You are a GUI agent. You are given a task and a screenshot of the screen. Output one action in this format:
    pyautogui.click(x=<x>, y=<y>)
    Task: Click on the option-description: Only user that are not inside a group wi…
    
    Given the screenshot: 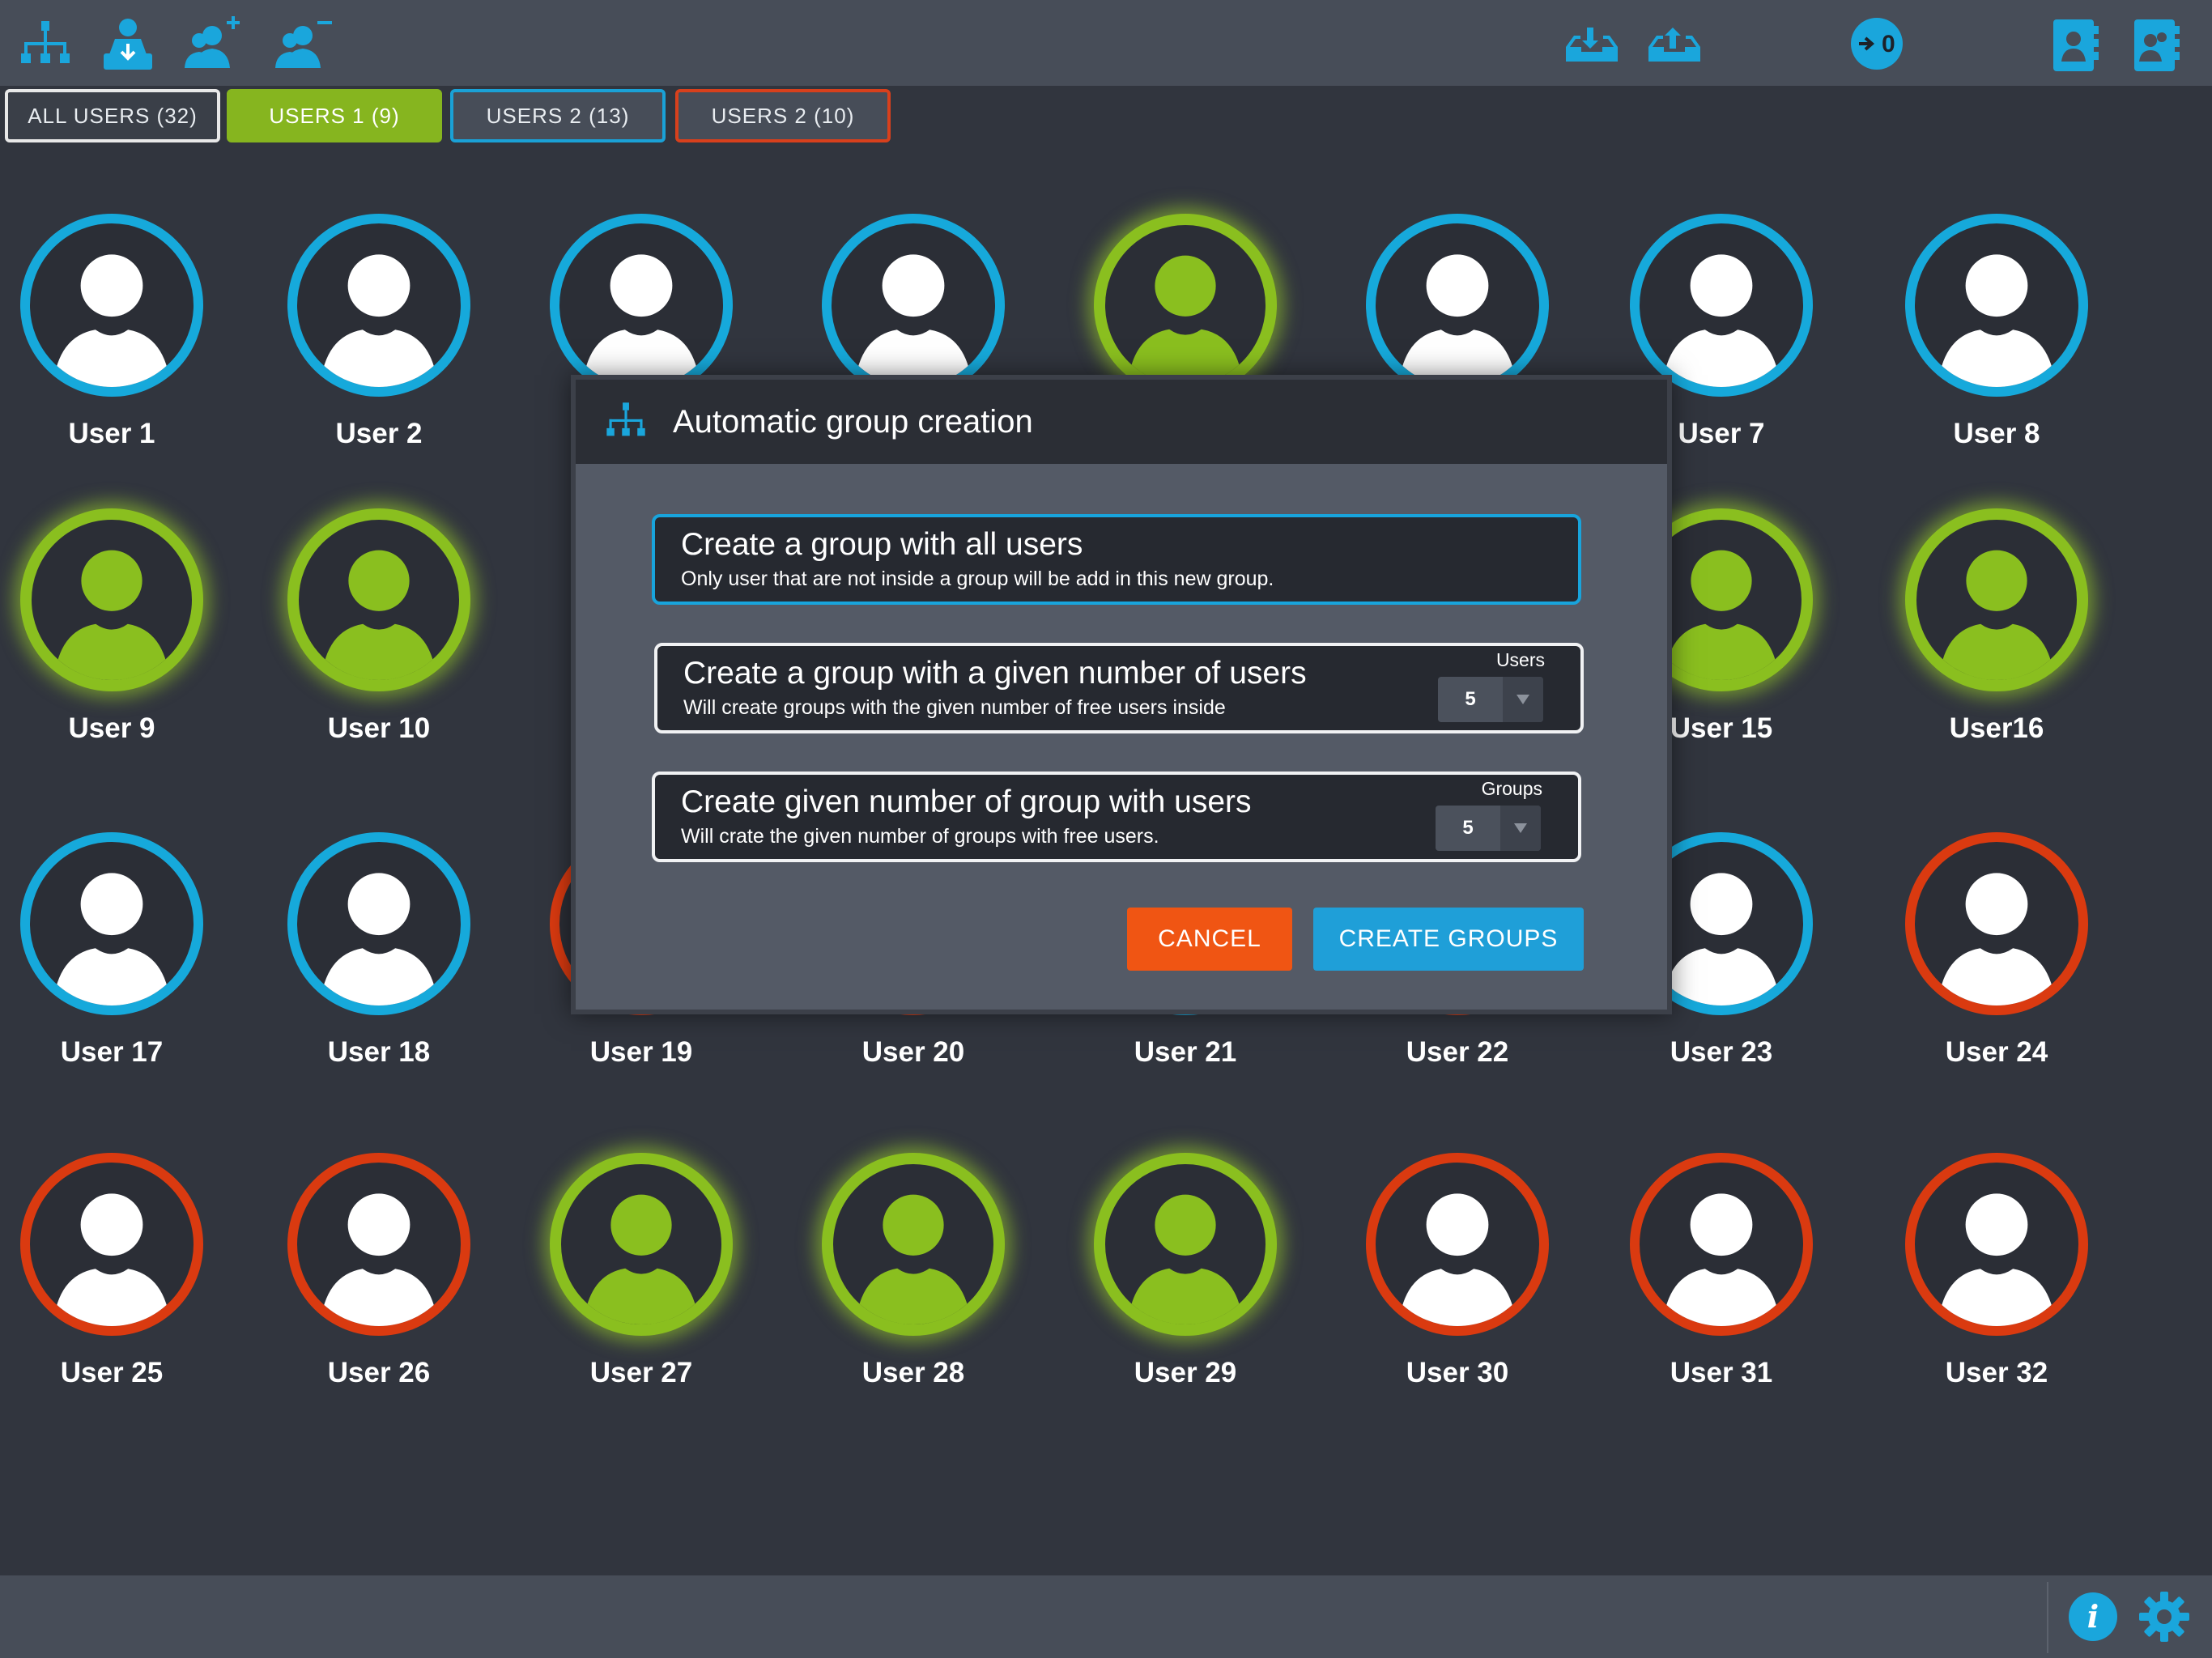 What is the action you would take?
    pyautogui.click(x=978, y=579)
    